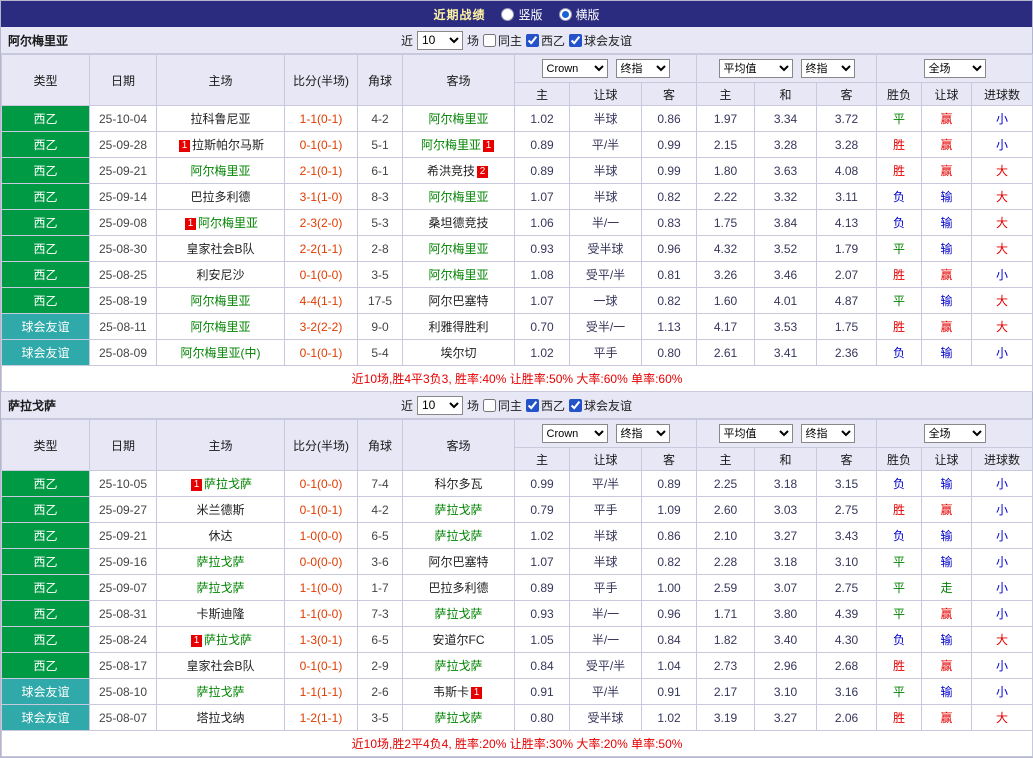 The height and width of the screenshot is (758, 1033). Describe the element at coordinates (321, 717) in the screenshot. I see `match-score: 1-2(1-1)` at that location.